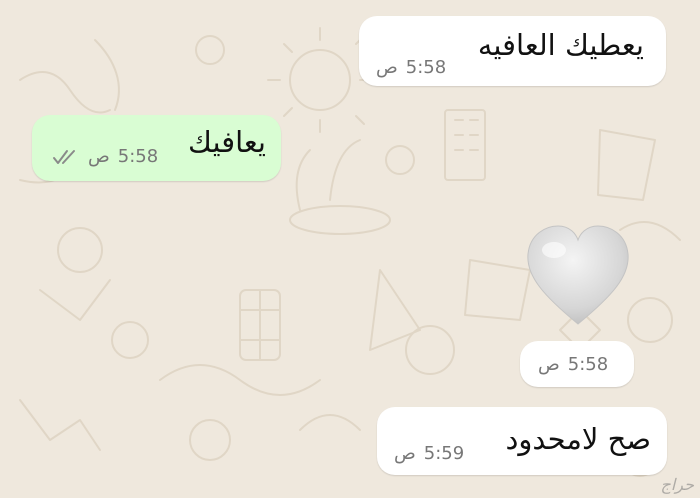 This screenshot has width=700, height=498. I want to click on message-text: صح لامحدود, so click(578, 439).